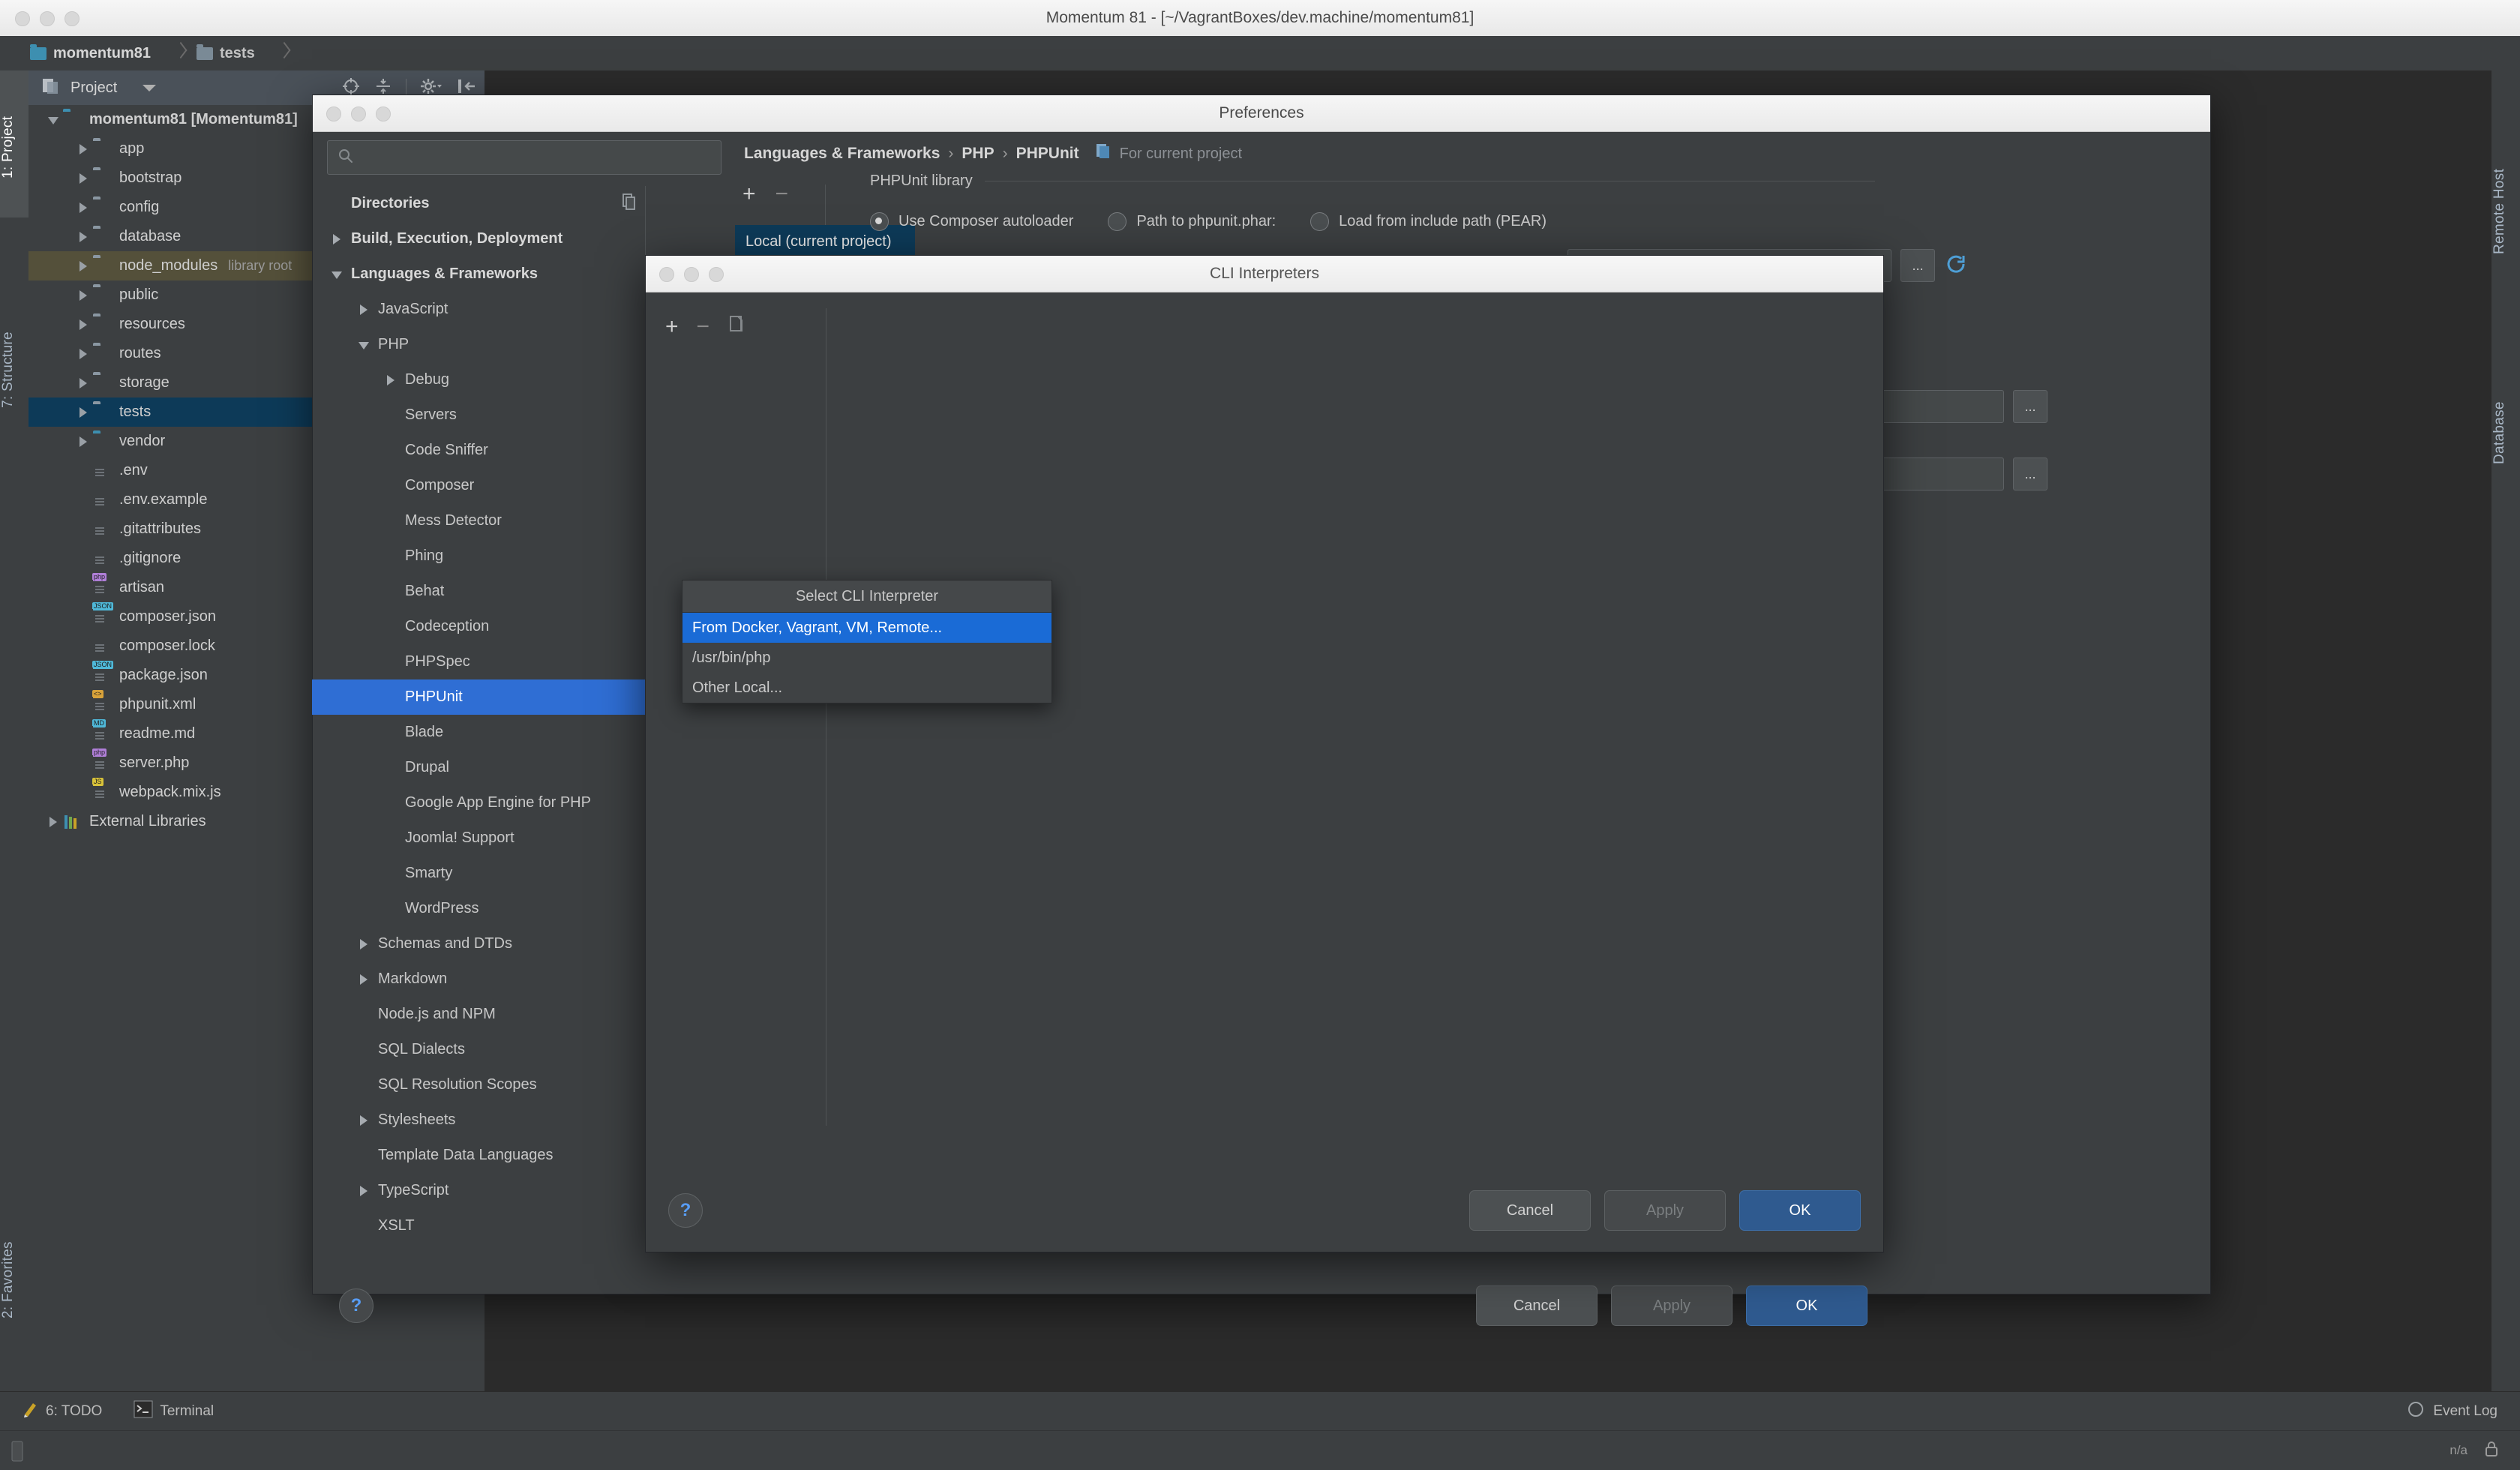  I want to click on settings-search-input, so click(524, 157).